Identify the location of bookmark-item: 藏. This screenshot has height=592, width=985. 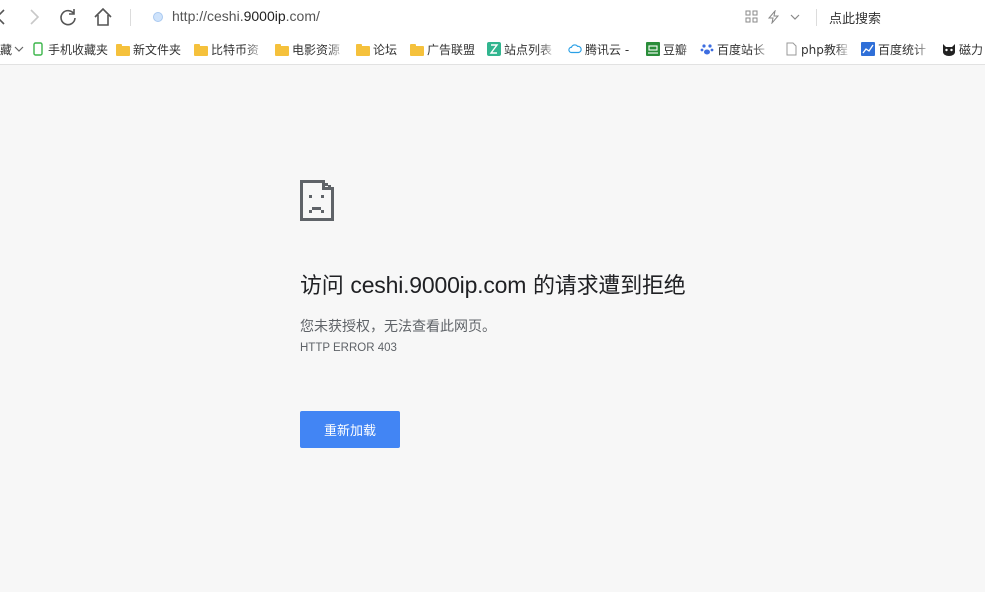
(12, 49).